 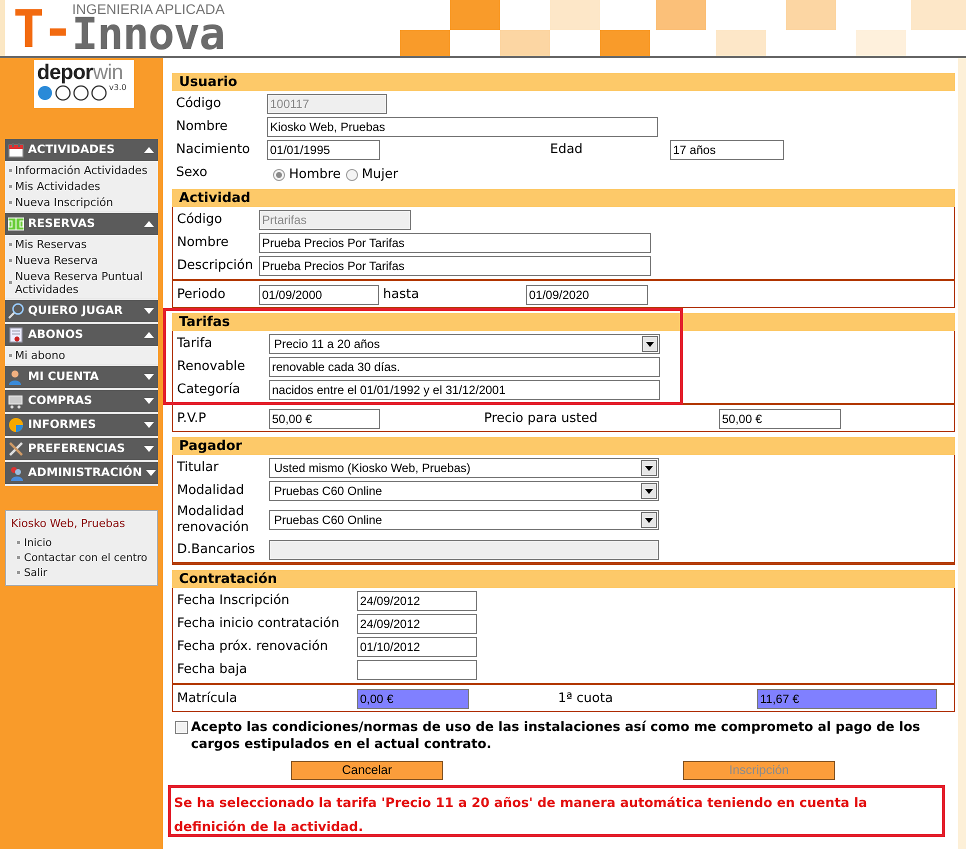 I want to click on input-field: 0,00 €, so click(x=413, y=698).